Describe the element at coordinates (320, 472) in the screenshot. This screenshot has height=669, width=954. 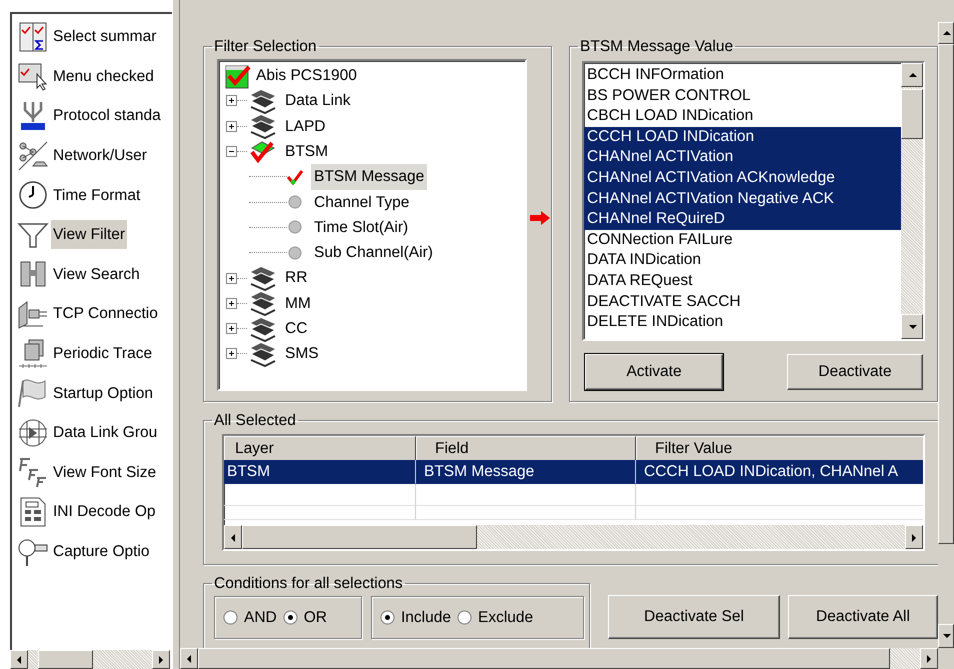
I see `table-cell: BTSM` at that location.